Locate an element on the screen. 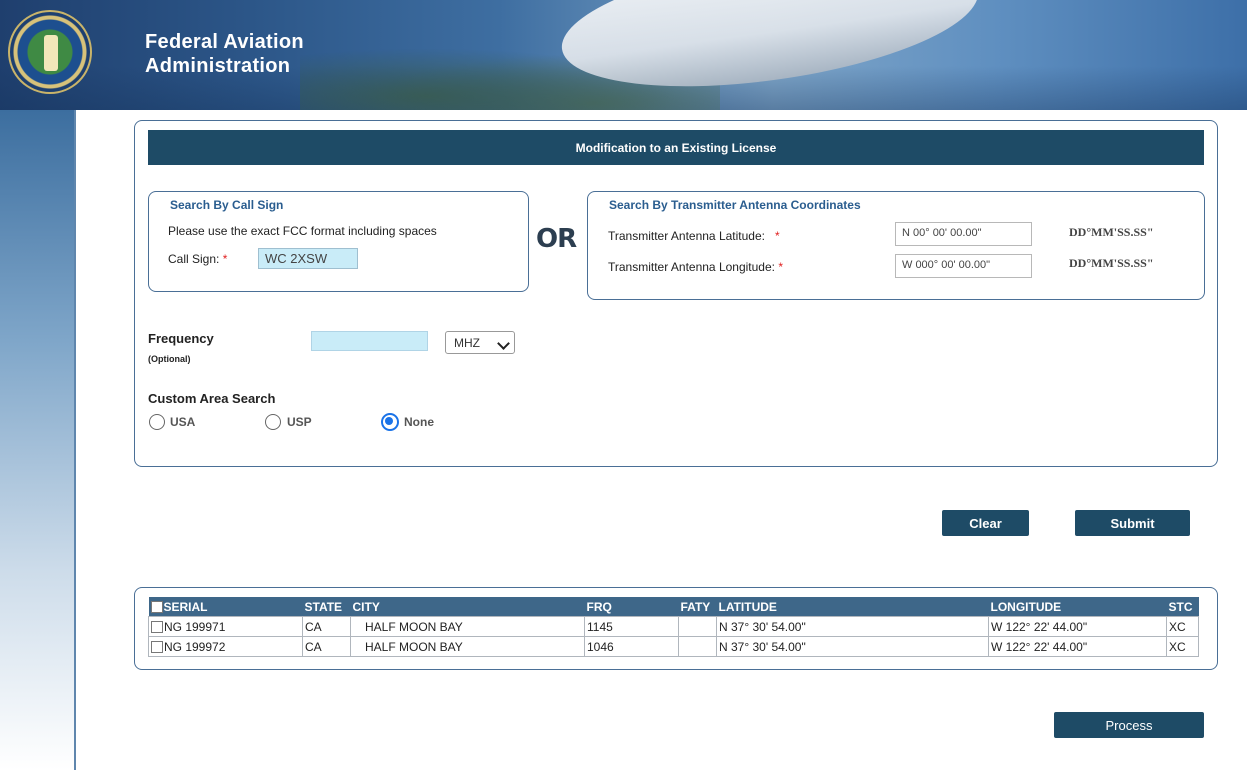 The image size is (1247, 770). radio-usa is located at coordinates (157, 422).